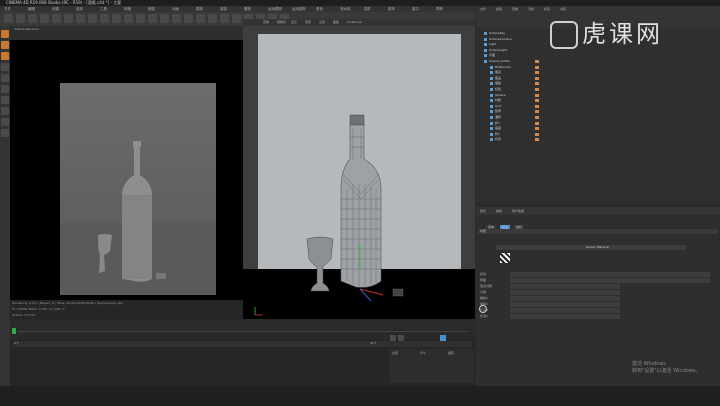 The height and width of the screenshot is (406, 720). Describe the element at coordinates (498, 128) in the screenshot. I see `object-name: 底座` at that location.